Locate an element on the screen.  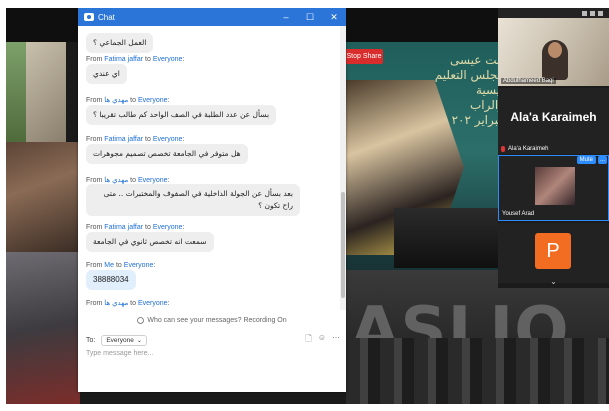
message-bubble: اي عندي is located at coordinates (106, 74).